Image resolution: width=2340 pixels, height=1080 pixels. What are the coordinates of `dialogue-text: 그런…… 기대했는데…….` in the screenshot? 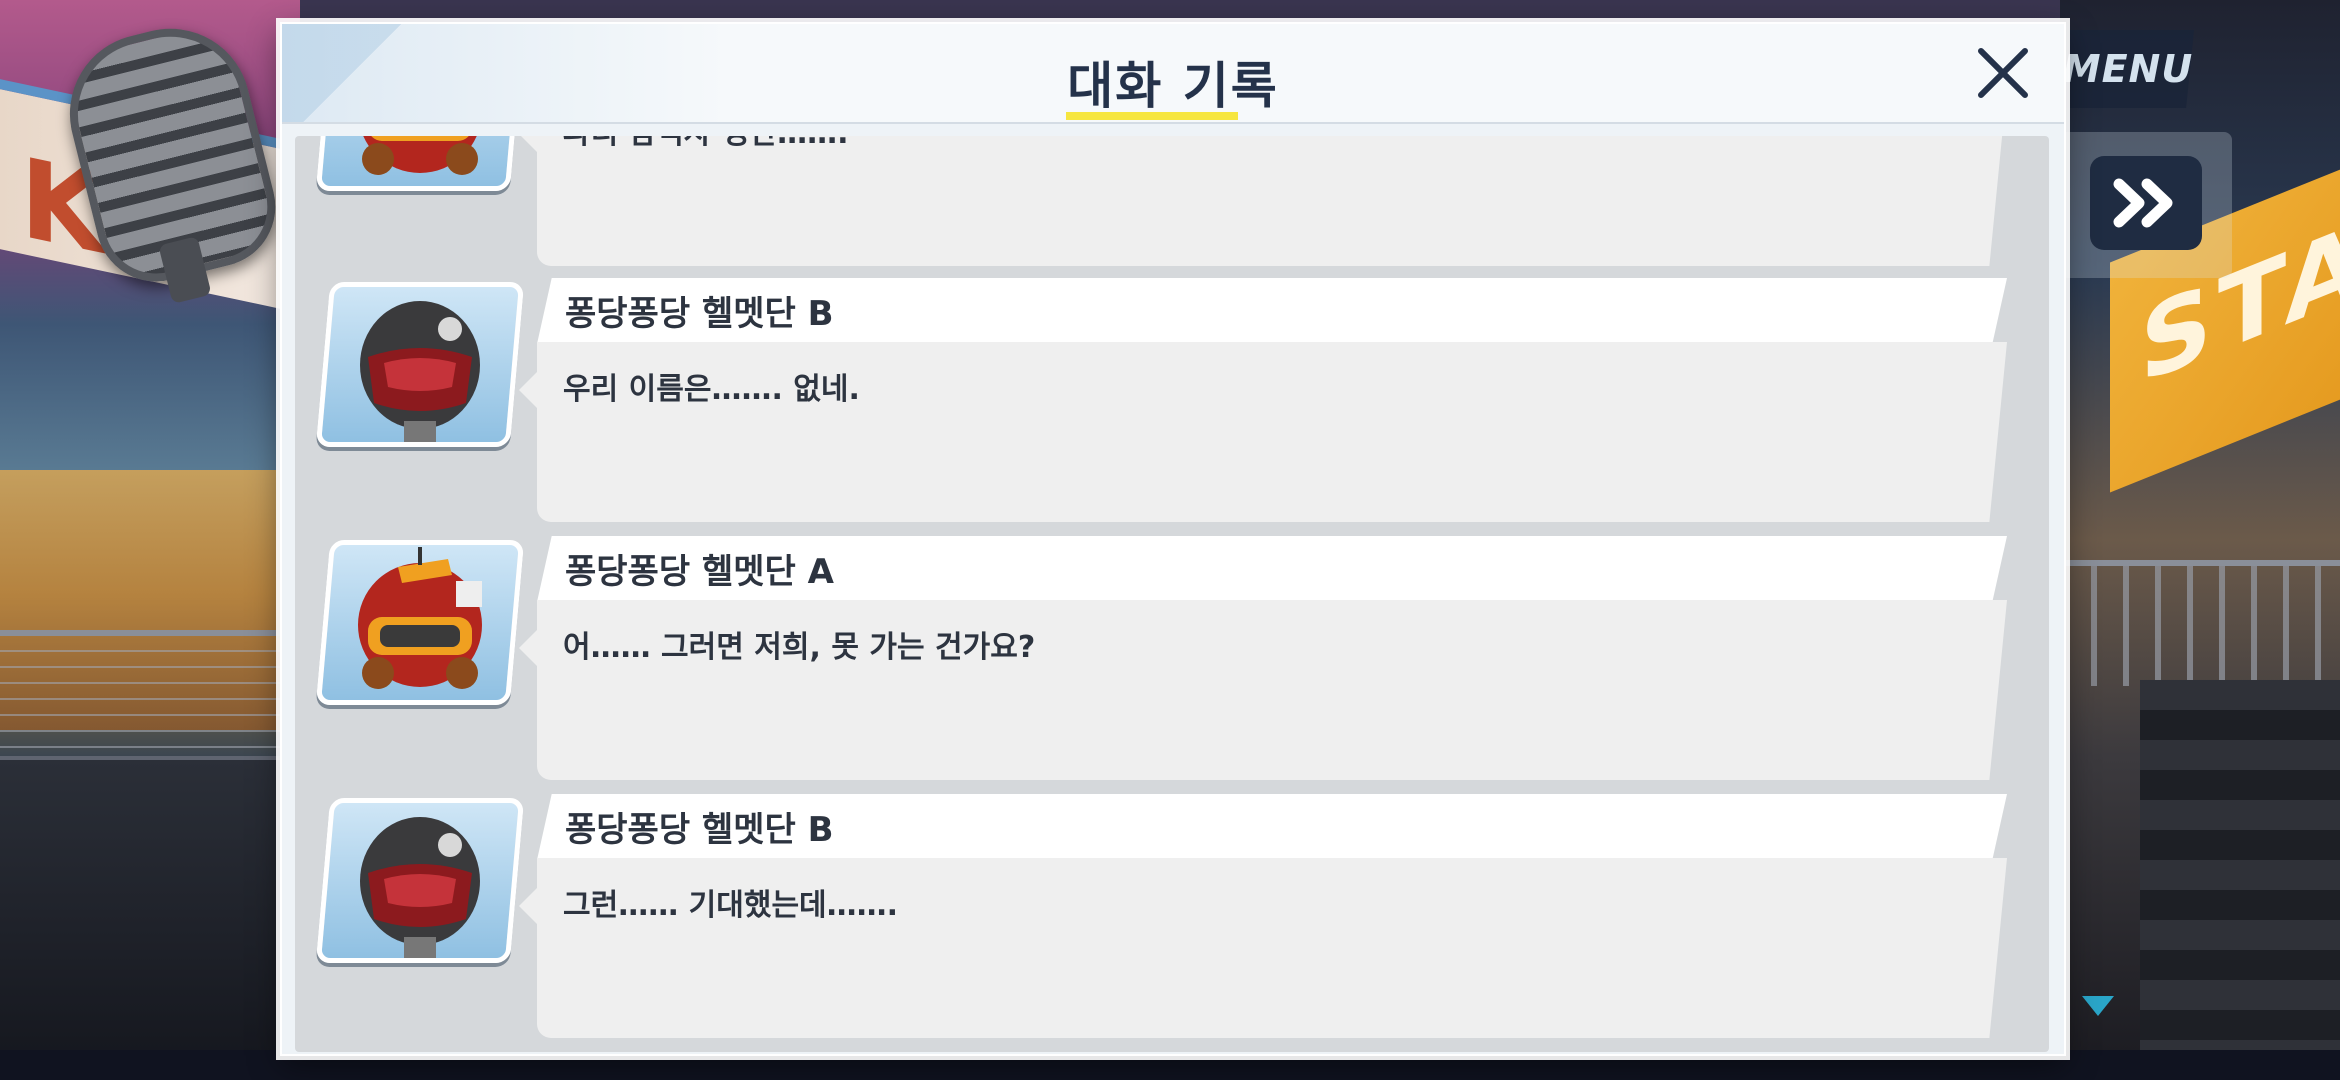 It's located at (731, 905).